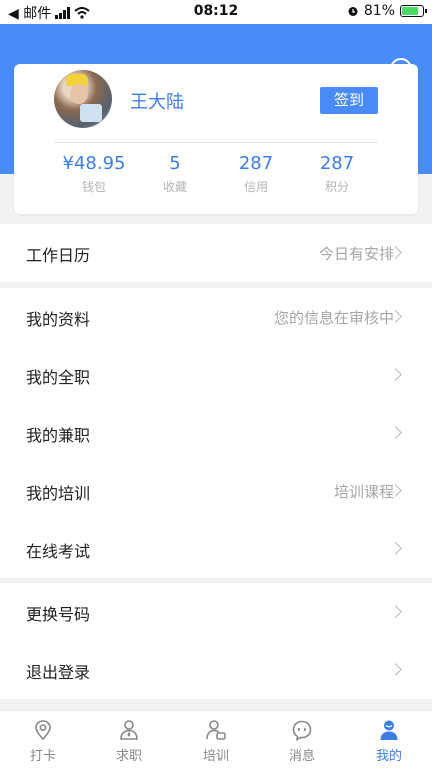  I want to click on stats-row: ¥48.95 钱包 5 收藏 287 信用 287 积分, so click(216, 175).